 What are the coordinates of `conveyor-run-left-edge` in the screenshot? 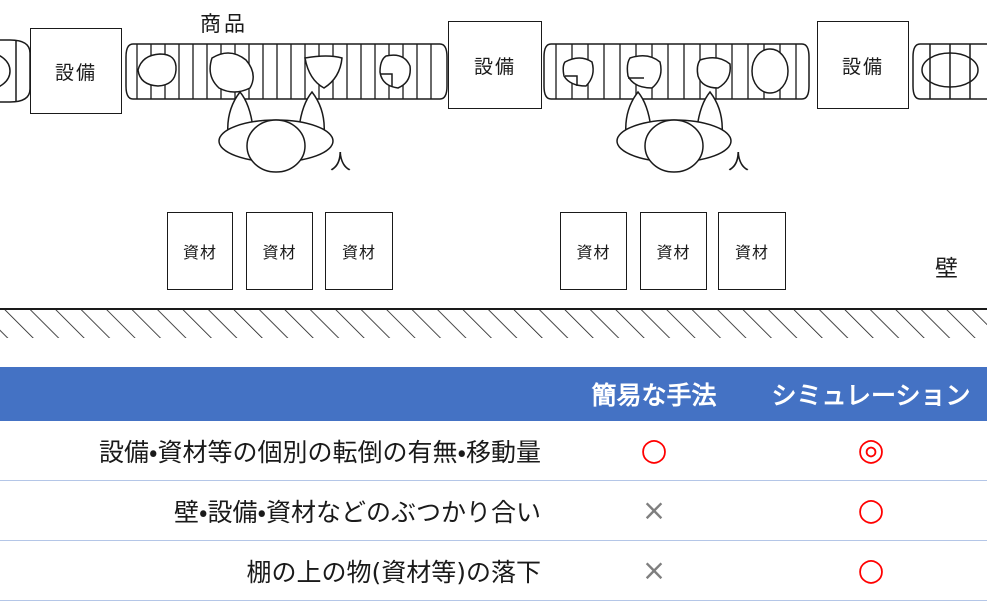 It's located at (15, 71).